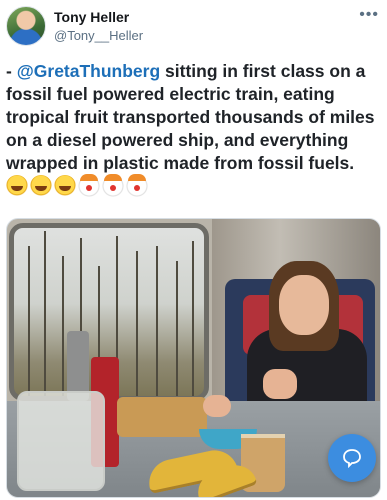 The width and height of the screenshot is (387, 500). I want to click on user-handle: @Tony__Heller, so click(98, 35).